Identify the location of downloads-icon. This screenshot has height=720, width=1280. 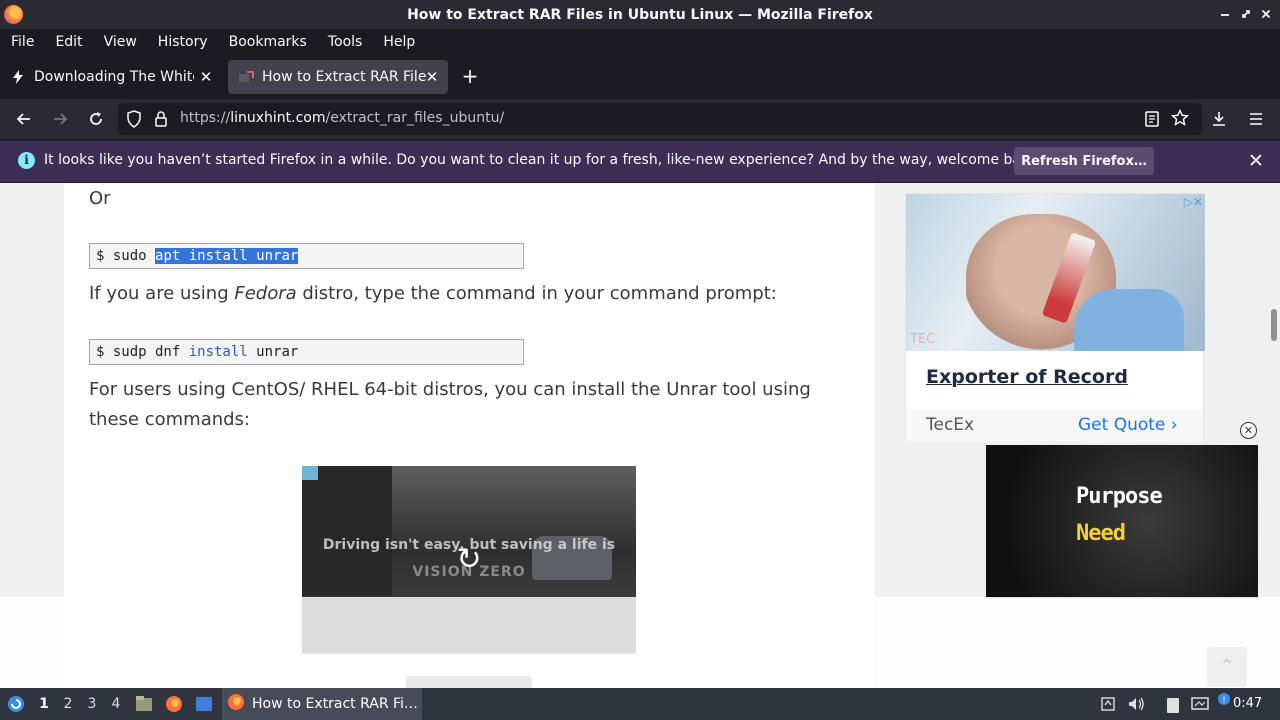
(1219, 119).